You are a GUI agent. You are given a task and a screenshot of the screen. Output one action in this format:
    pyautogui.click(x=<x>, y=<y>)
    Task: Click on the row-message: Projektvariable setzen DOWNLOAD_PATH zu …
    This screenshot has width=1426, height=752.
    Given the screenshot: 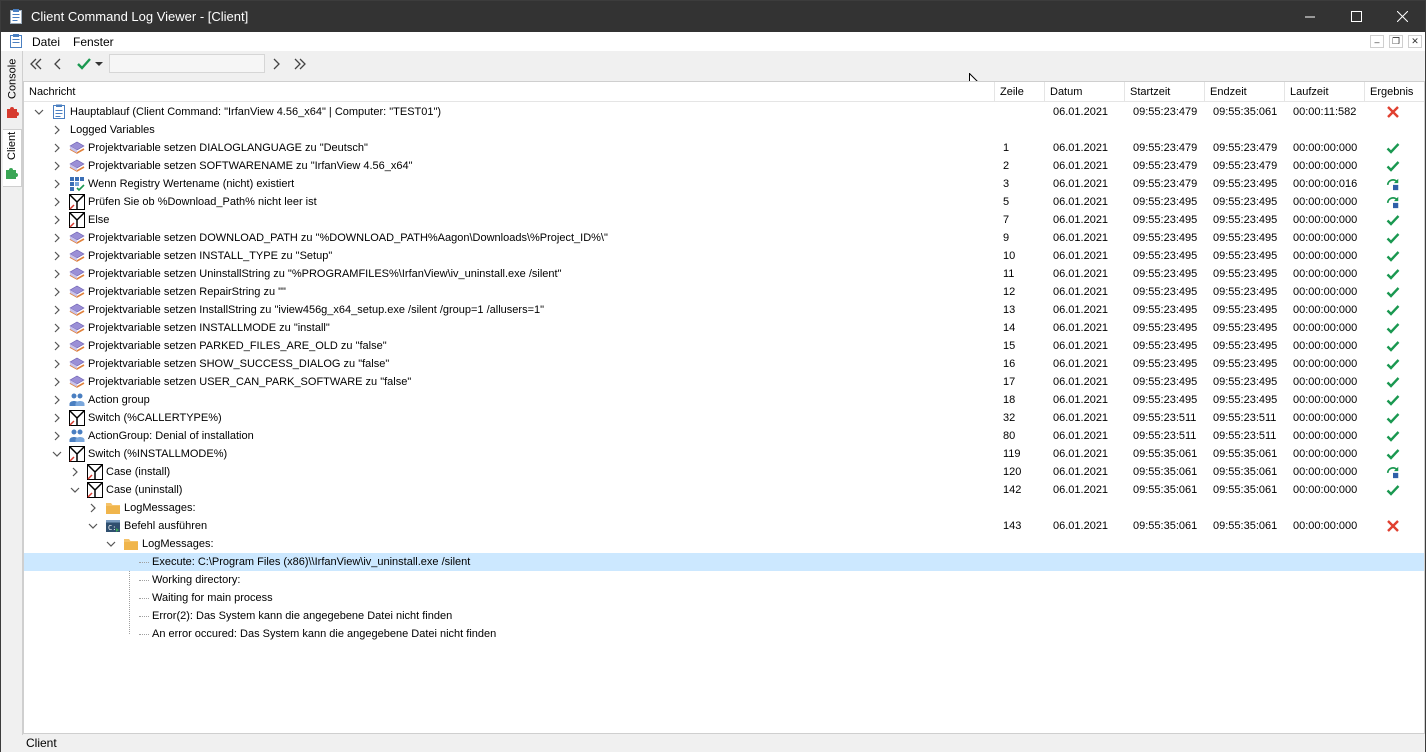 What is the action you would take?
    pyautogui.click(x=348, y=238)
    